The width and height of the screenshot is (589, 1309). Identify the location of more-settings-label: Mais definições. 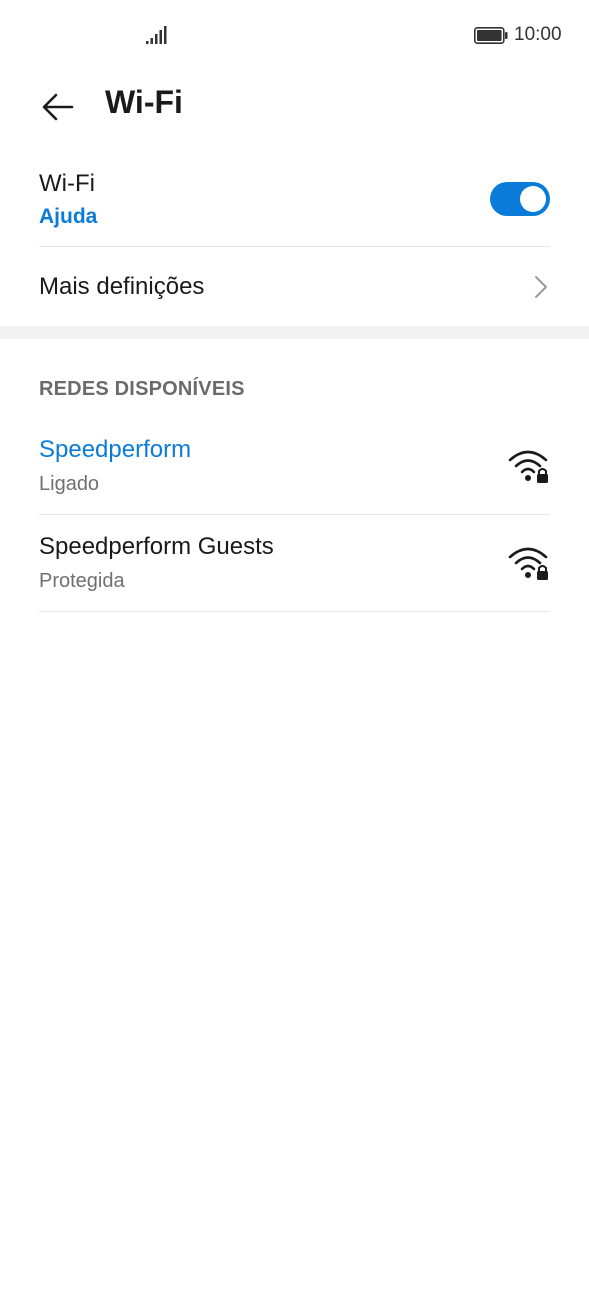
(122, 286).